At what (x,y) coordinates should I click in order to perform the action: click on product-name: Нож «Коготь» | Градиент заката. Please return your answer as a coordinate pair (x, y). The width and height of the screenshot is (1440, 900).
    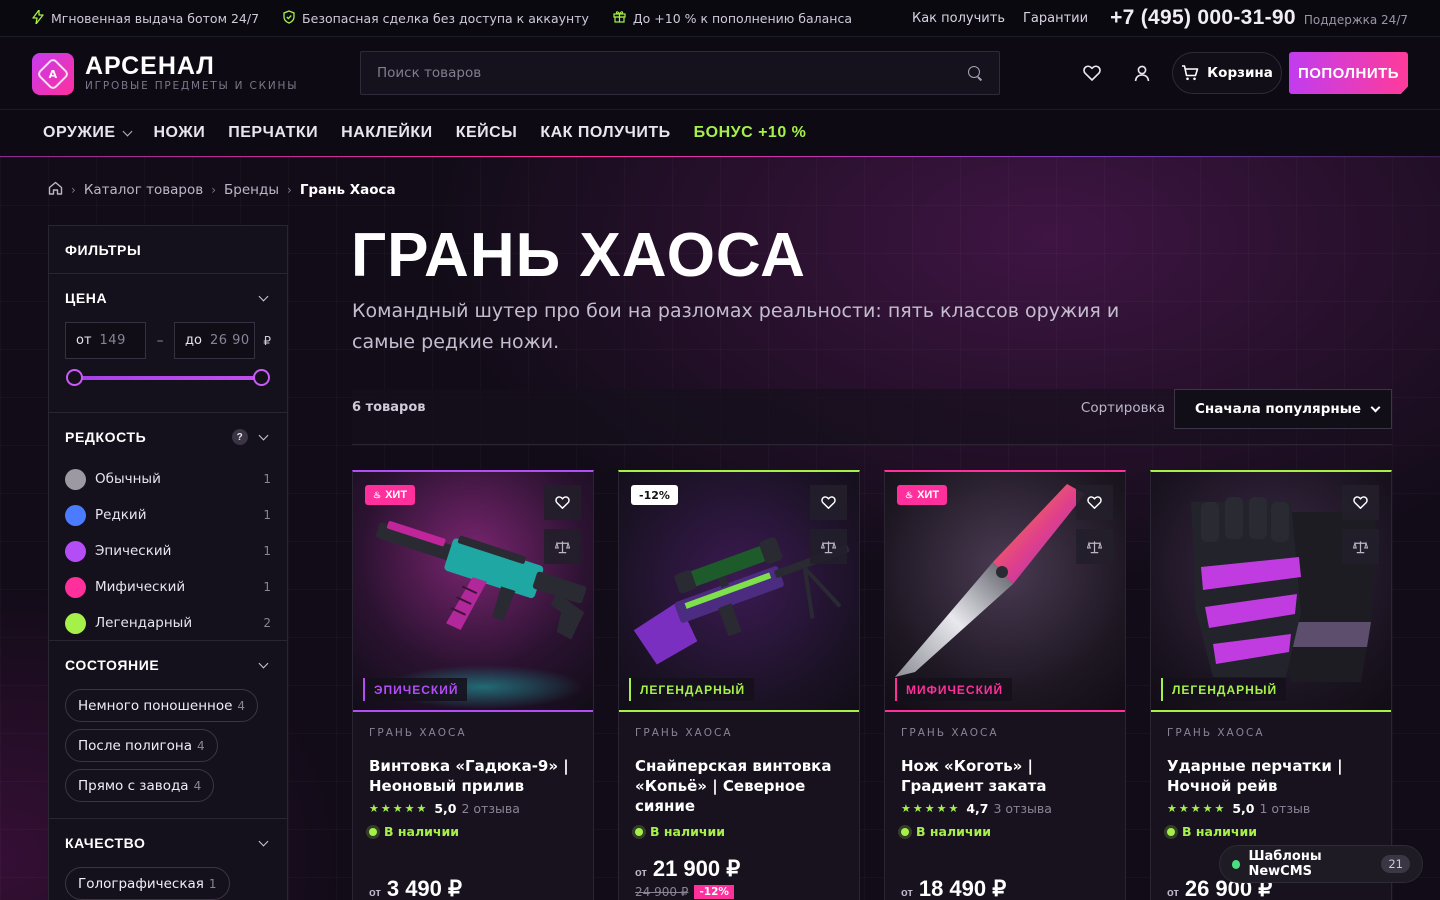
    Looking at the image, I should click on (1005, 776).